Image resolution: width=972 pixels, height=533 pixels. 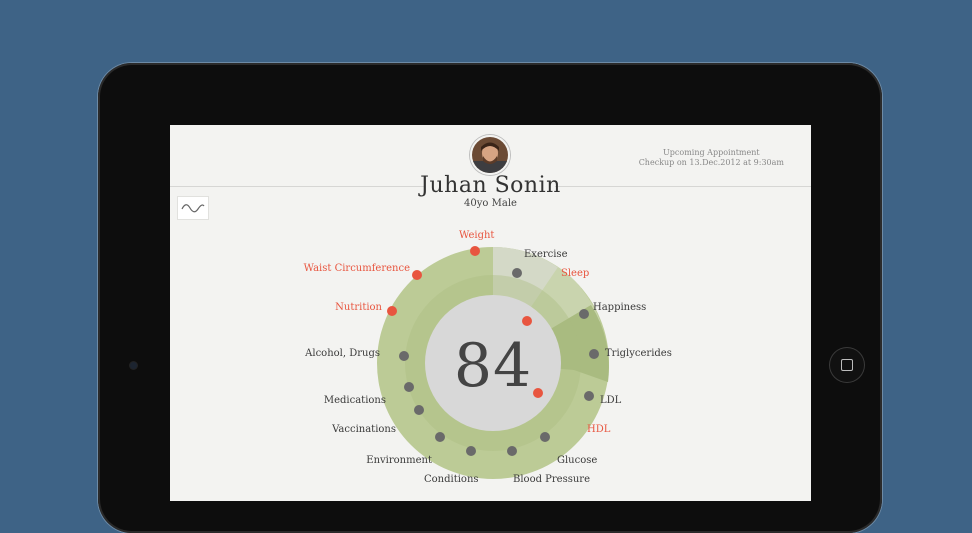 I want to click on metric-label-ldl: LDL, so click(x=610, y=400).